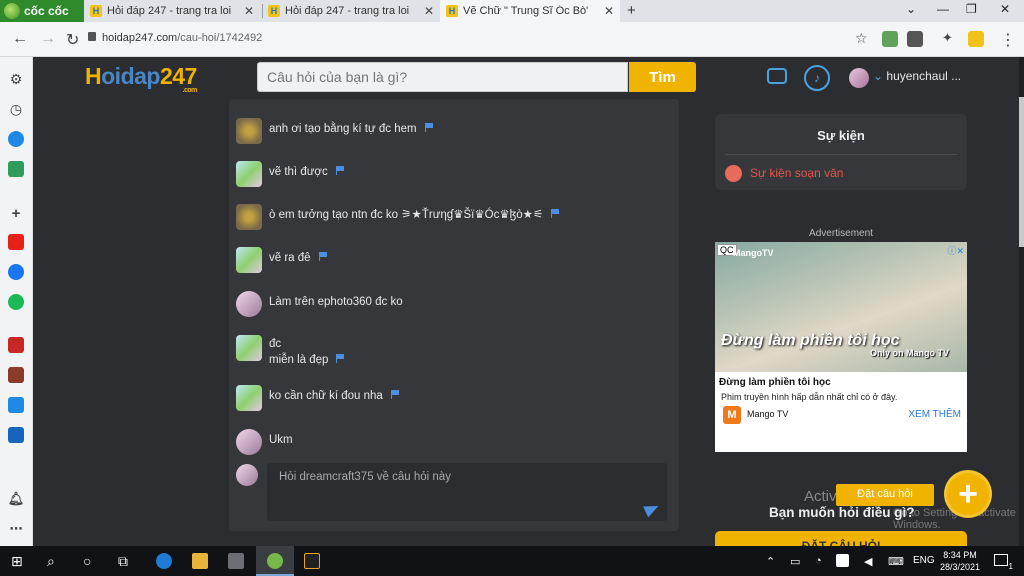  What do you see at coordinates (87, 561) in the screenshot?
I see `cortana-icon: ○` at bounding box center [87, 561].